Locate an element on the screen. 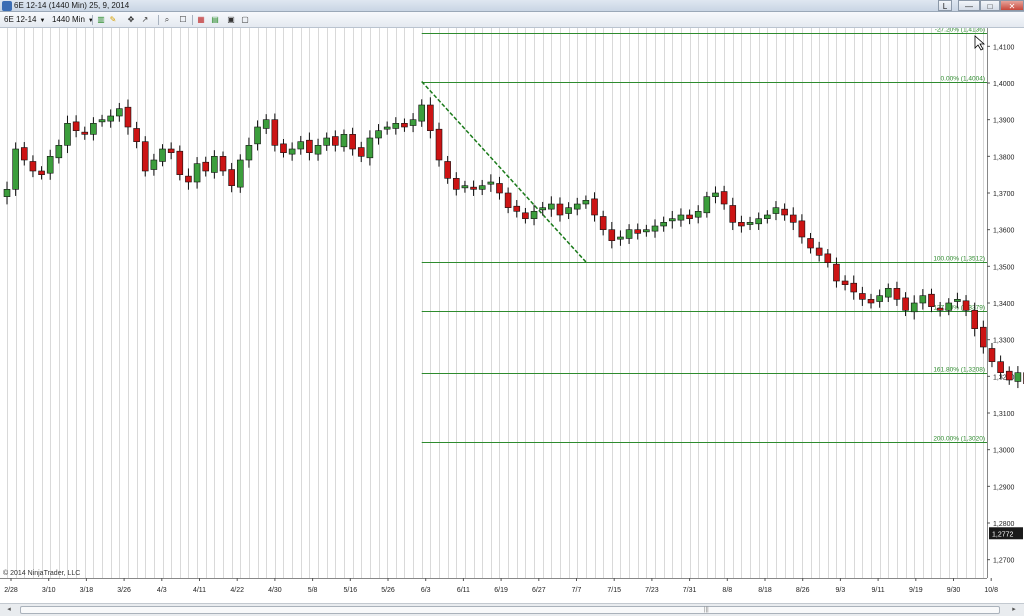 The height and width of the screenshot is (616, 1024). instrument-selector: 6E 12-14 ▼ is located at coordinates (24, 20).